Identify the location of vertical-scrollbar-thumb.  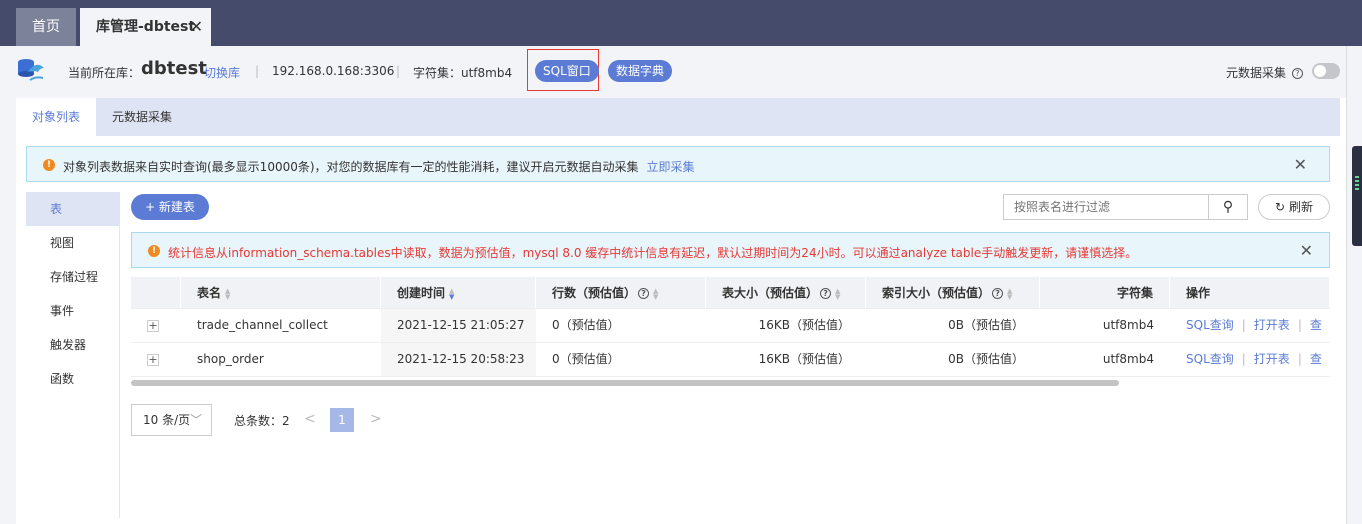
(1357, 196).